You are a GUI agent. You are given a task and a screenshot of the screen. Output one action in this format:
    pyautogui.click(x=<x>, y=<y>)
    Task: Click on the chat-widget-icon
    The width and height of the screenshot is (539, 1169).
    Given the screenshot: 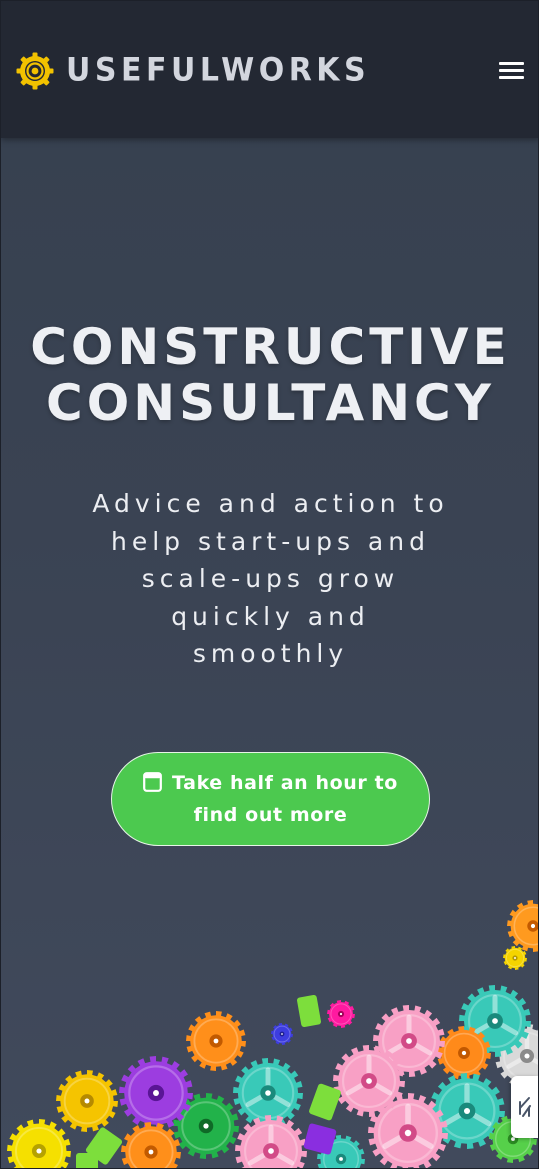 What is the action you would take?
    pyautogui.click(x=524, y=1107)
    